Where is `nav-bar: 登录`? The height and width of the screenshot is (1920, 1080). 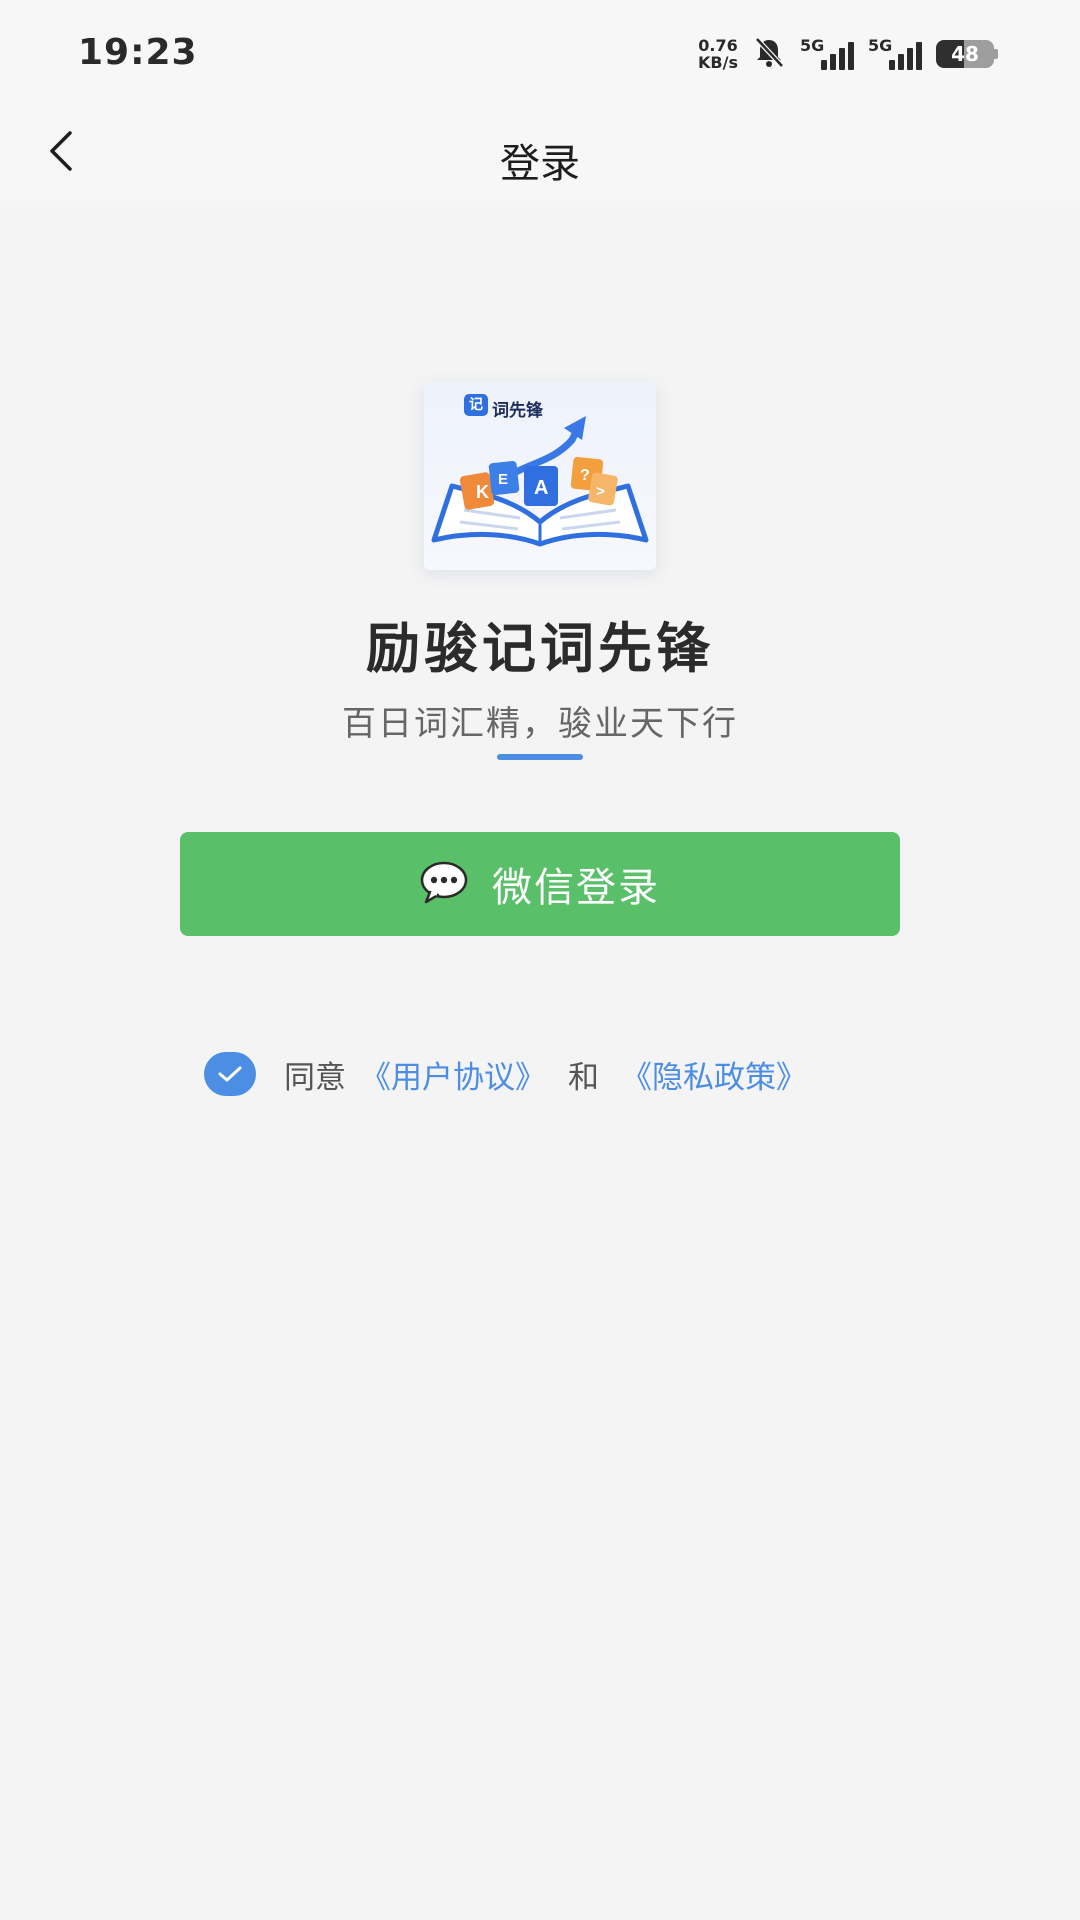 nav-bar: 登录 is located at coordinates (540, 153).